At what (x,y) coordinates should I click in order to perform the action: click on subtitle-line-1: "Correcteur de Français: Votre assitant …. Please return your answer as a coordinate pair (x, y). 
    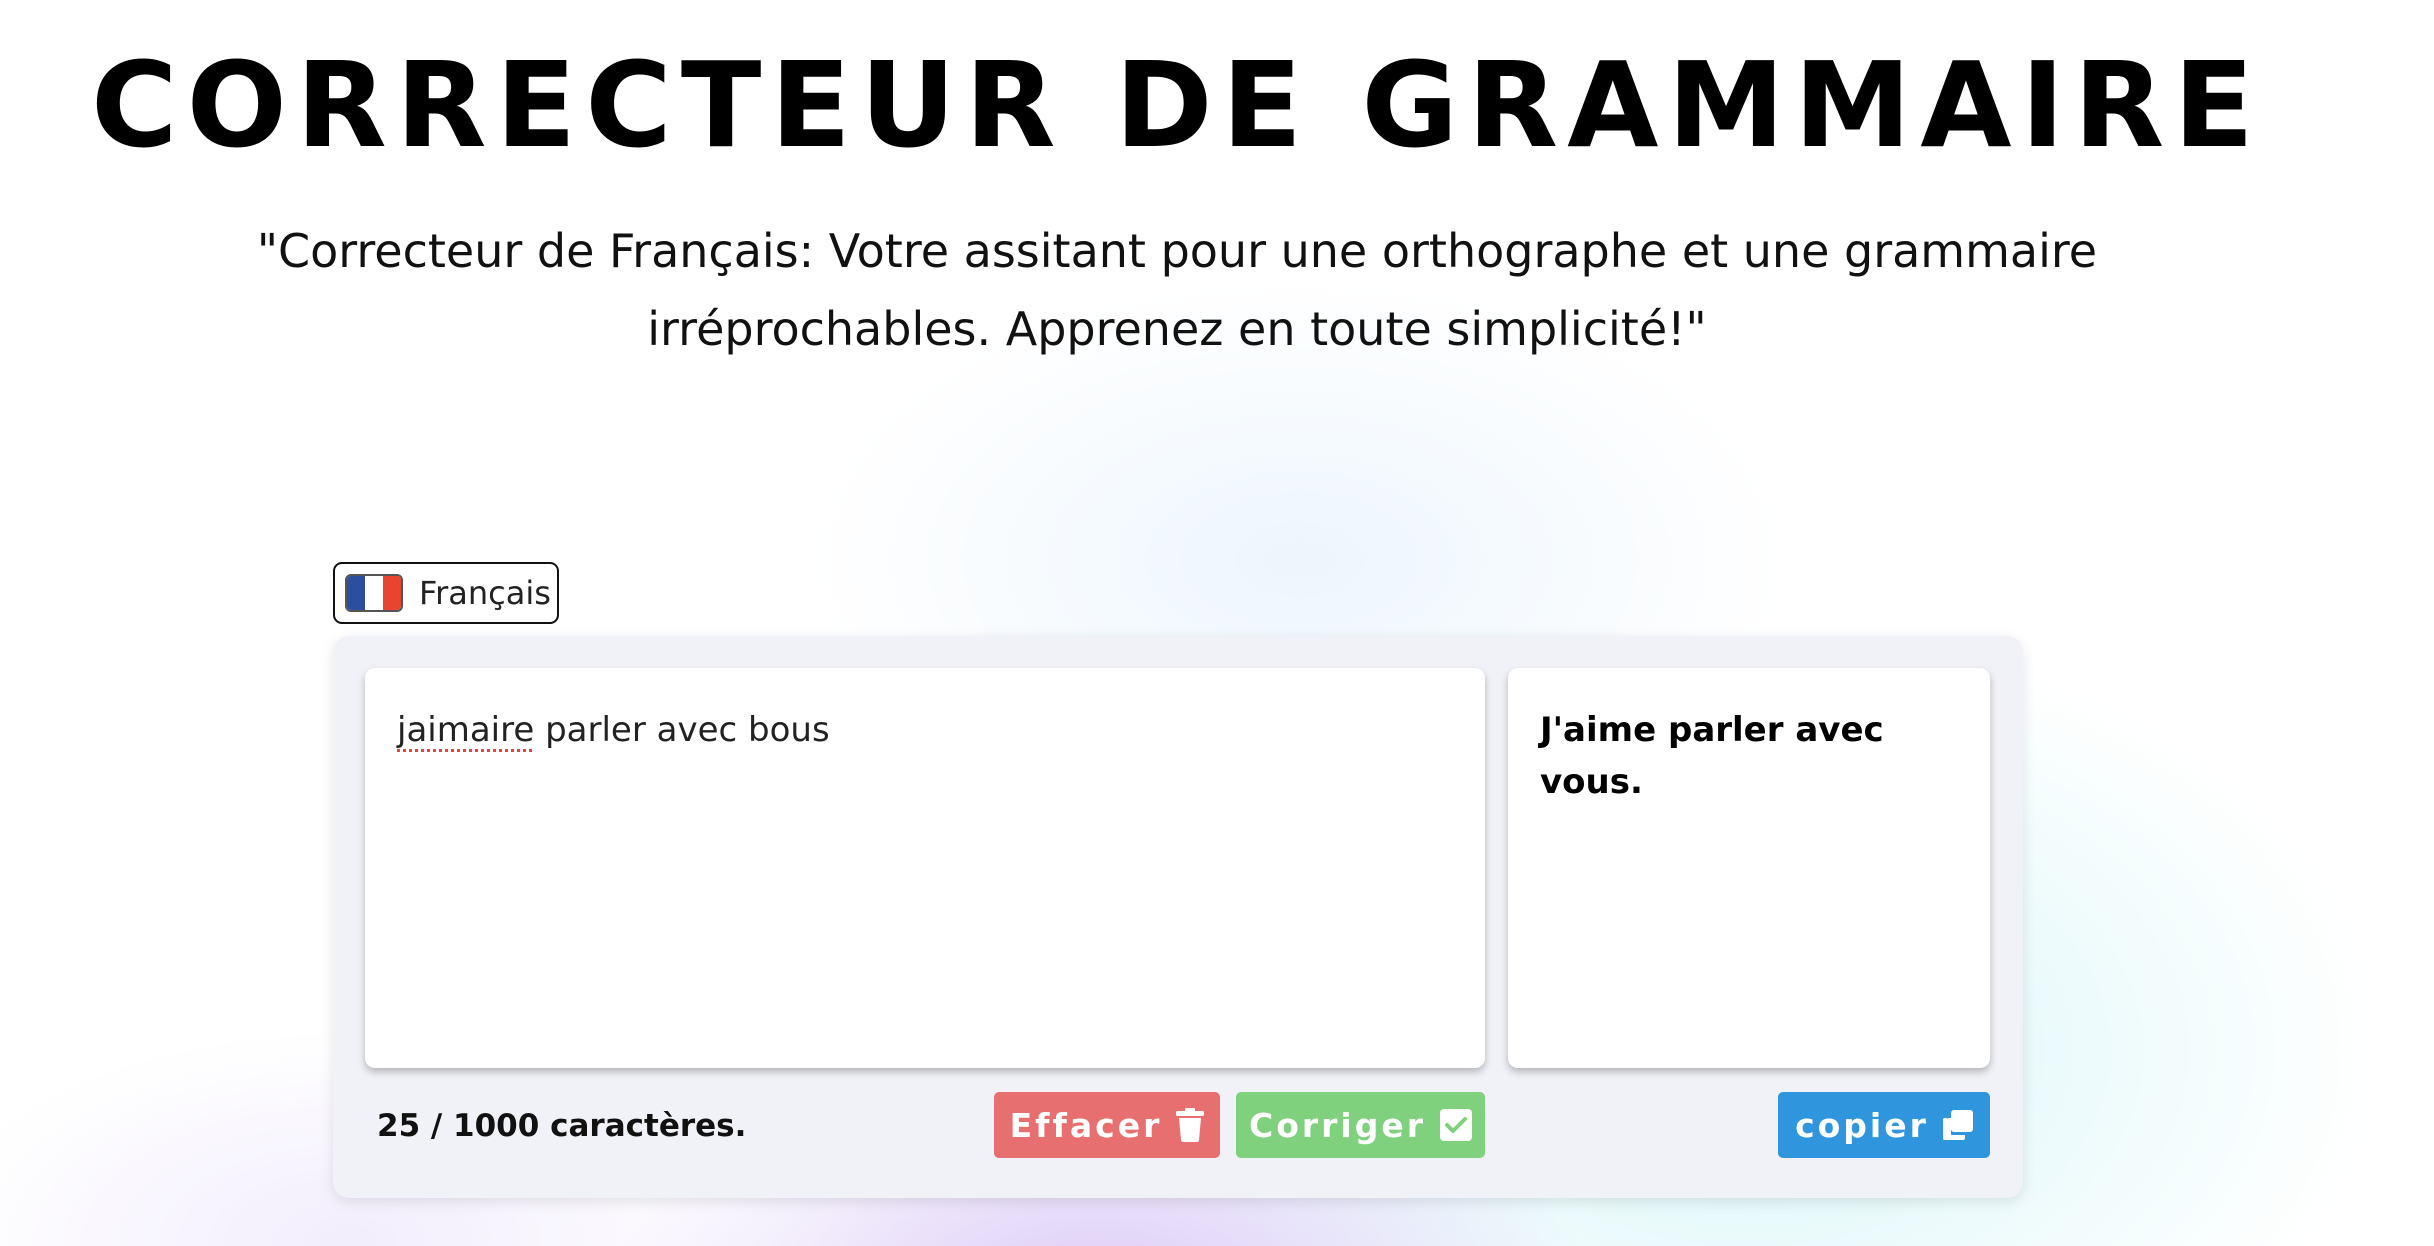
    Looking at the image, I should click on (1177, 251).